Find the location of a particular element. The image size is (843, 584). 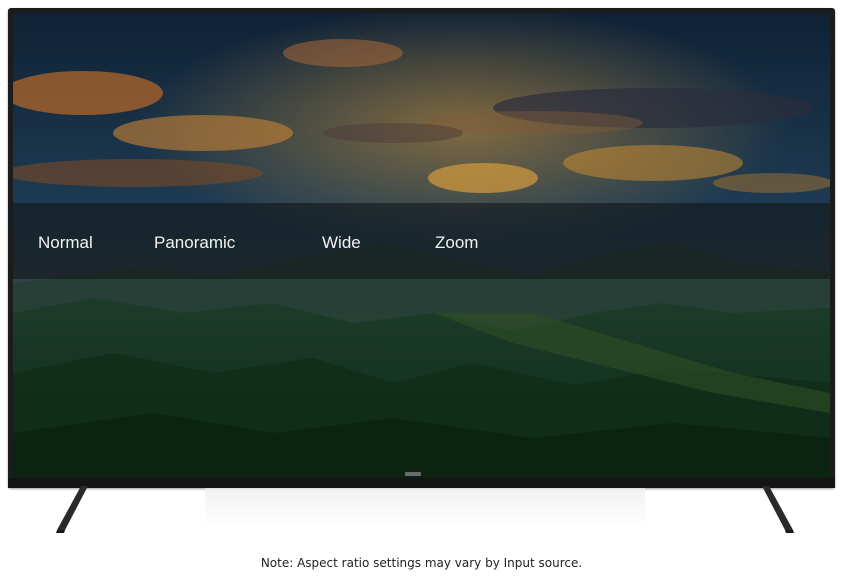

aspect-option-wide: Wide is located at coordinates (341, 243).